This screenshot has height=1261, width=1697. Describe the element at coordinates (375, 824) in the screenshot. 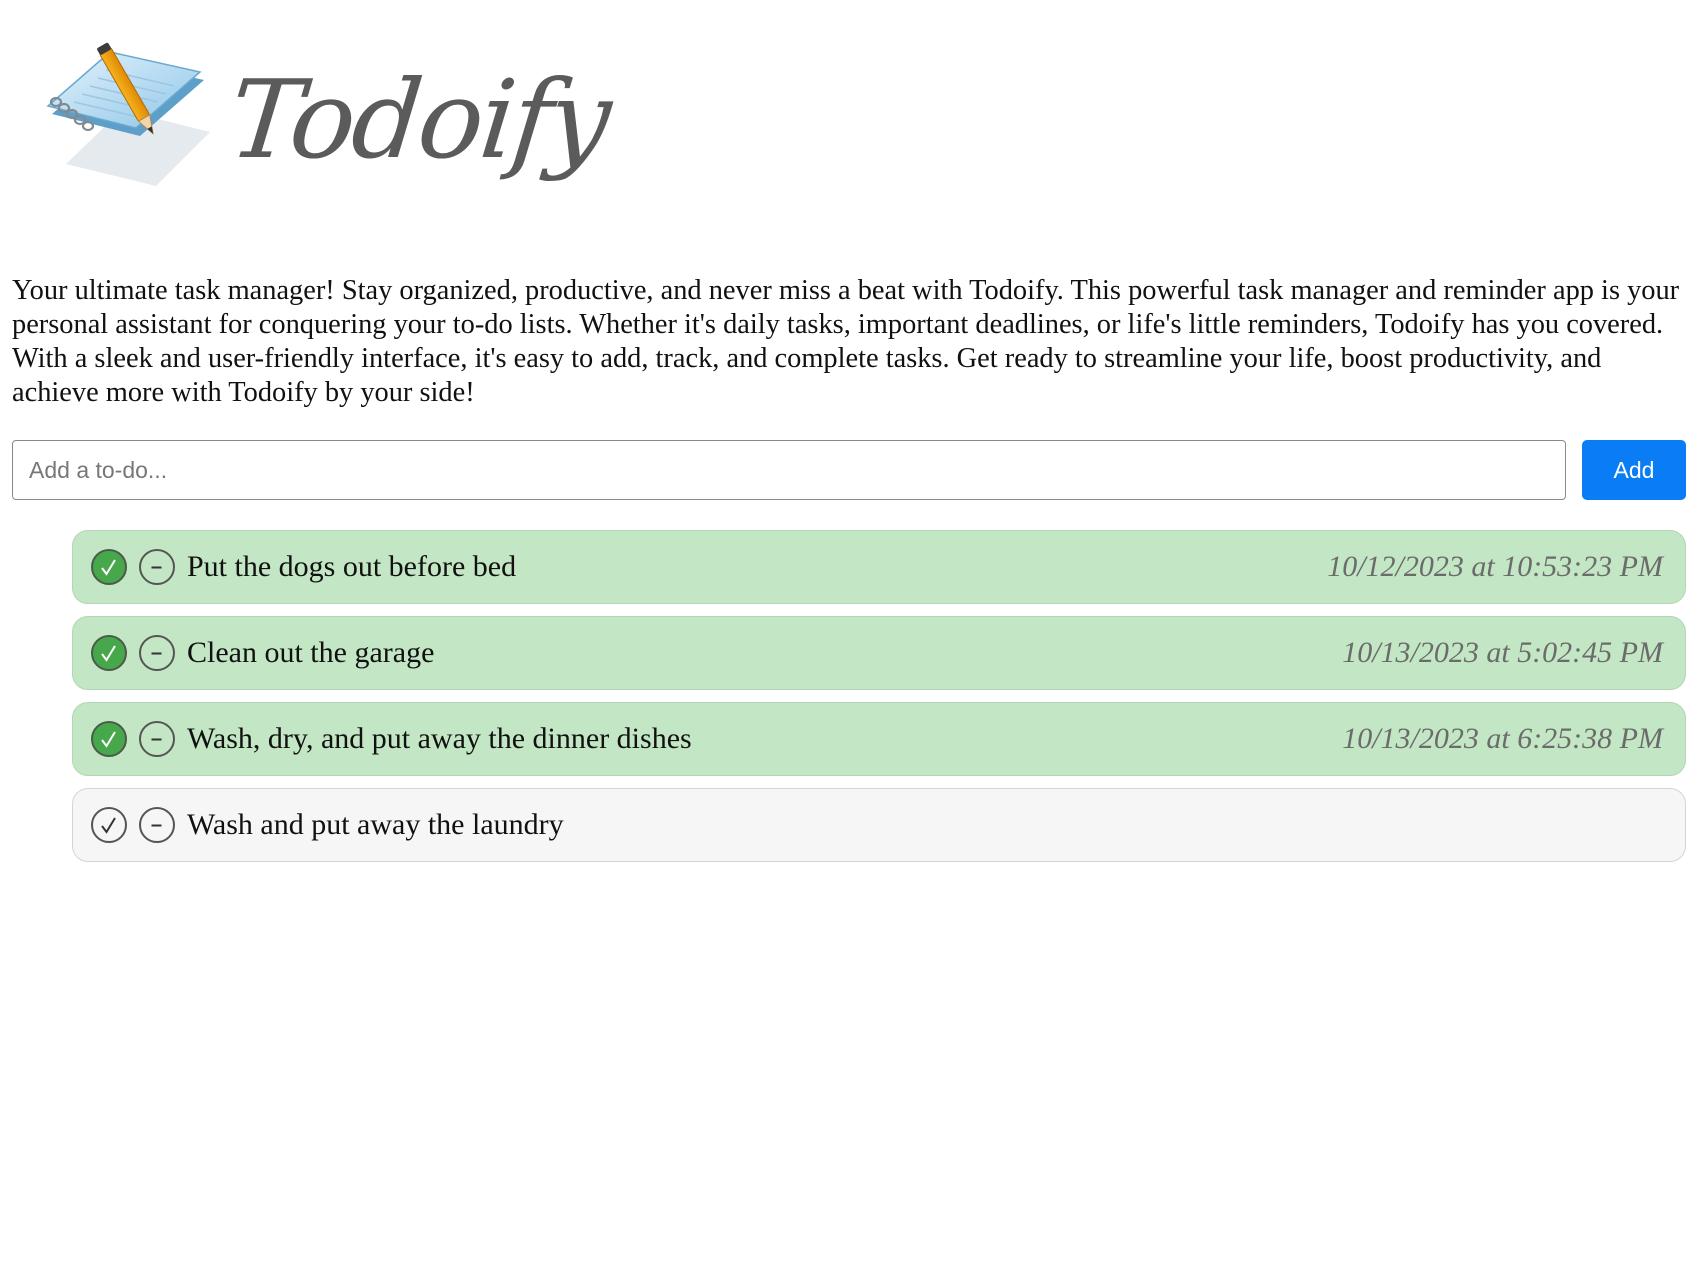

I see `todo-text: Wash and put away the laundry` at that location.